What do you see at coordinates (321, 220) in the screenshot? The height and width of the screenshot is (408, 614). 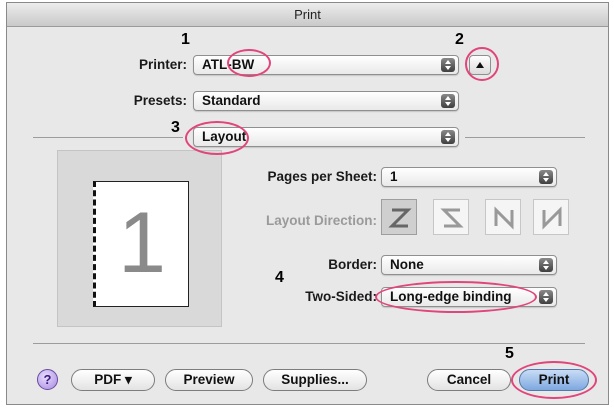 I see `layout-direction-label: Layout Direction:` at bounding box center [321, 220].